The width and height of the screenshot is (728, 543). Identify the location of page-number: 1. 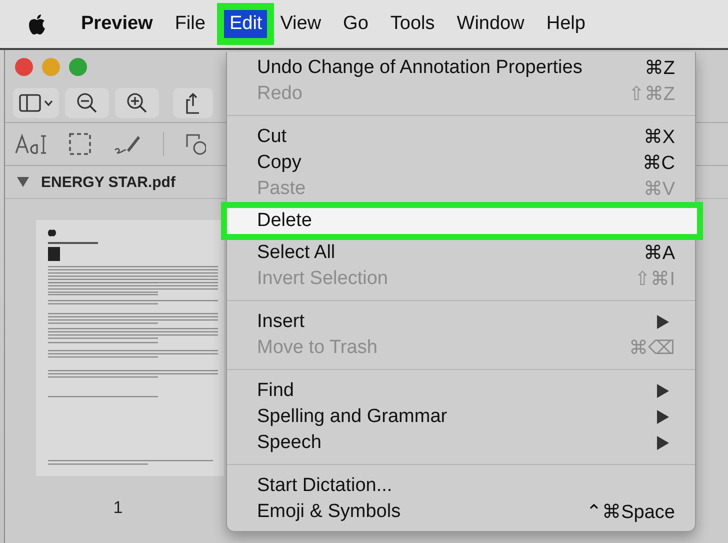
(118, 508).